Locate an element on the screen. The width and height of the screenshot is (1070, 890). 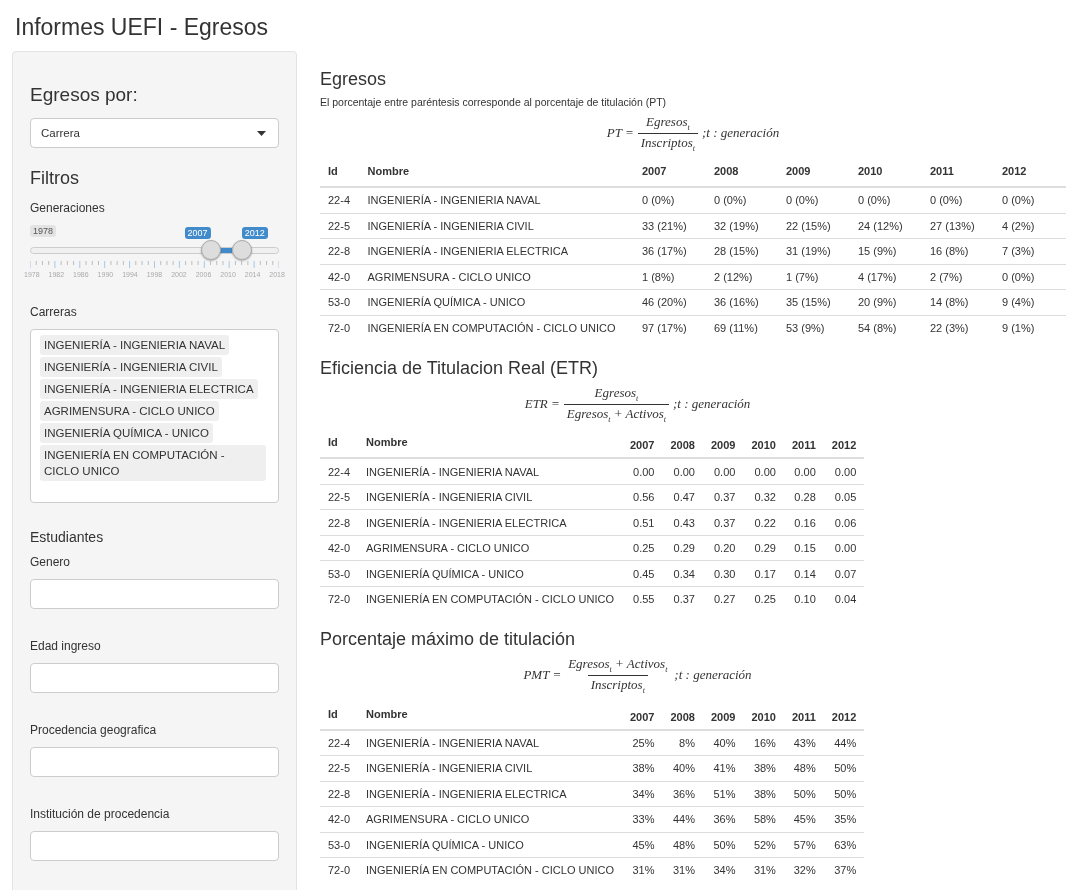
formula-text: ;t : generación is located at coordinates (740, 133).